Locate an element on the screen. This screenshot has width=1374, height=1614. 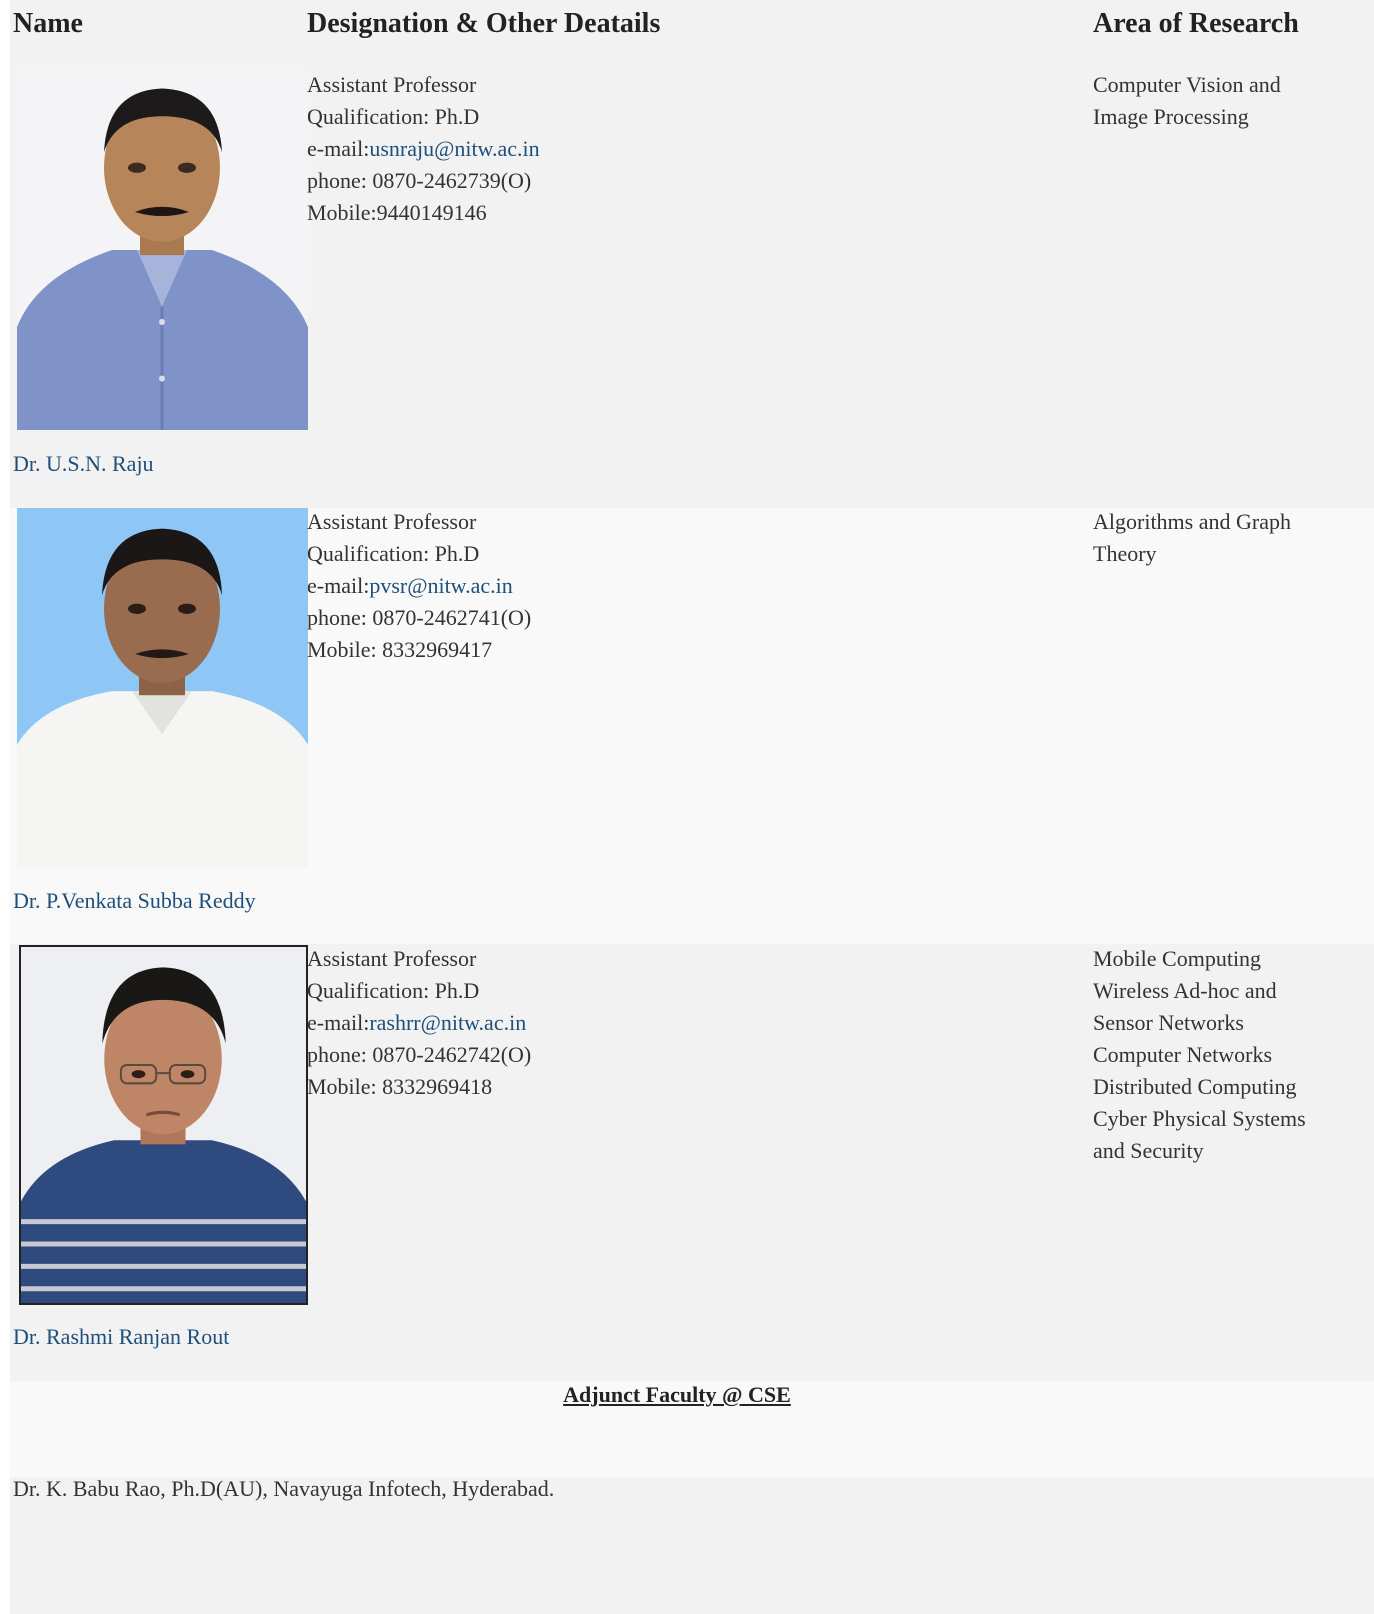
phone-text: phone: 0870-2462739(O) is located at coordinates (419, 180).